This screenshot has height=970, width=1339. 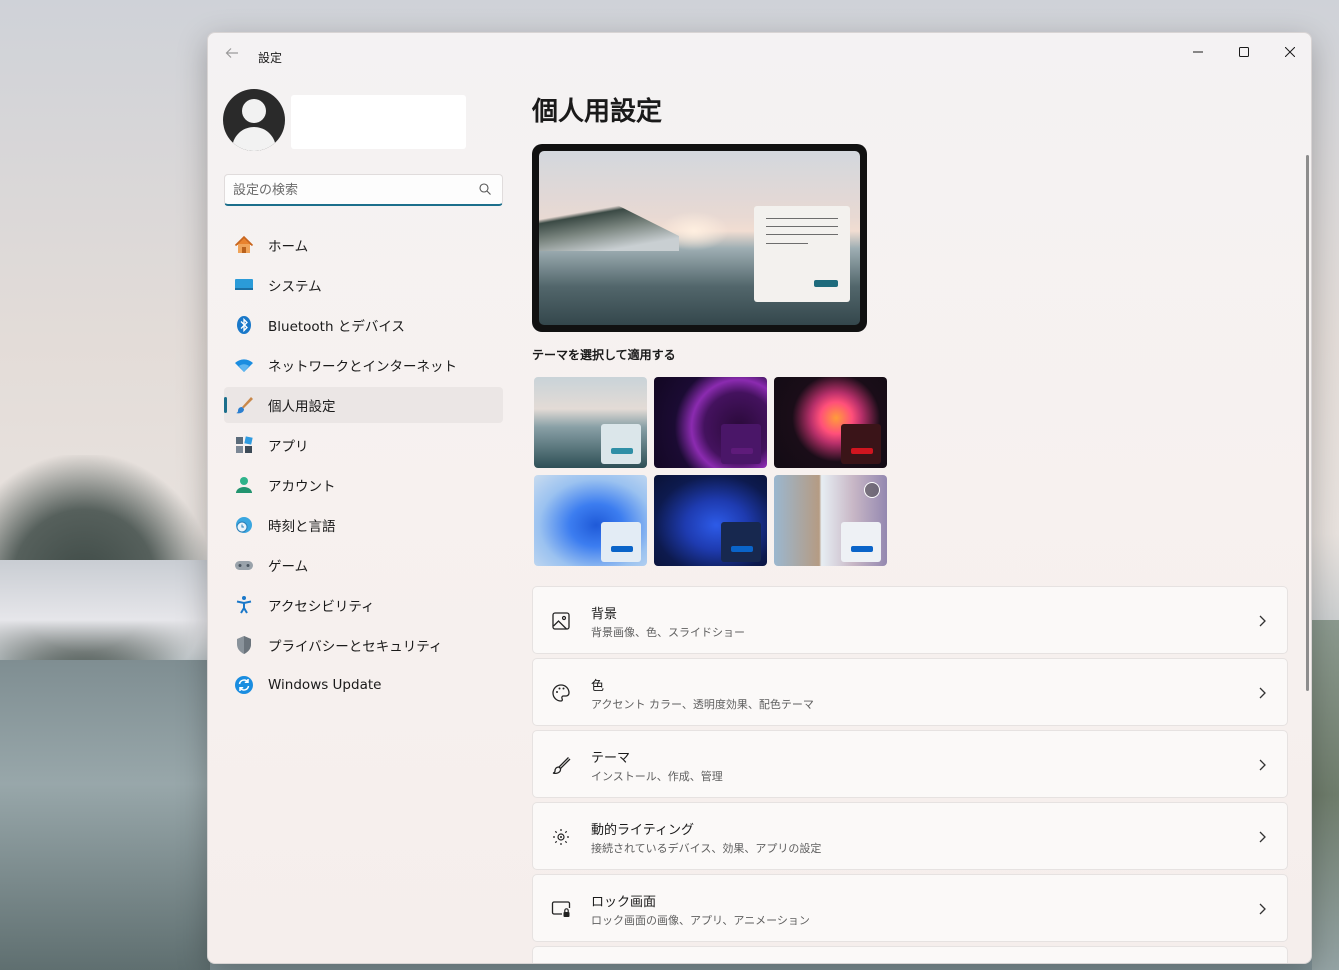 I want to click on sidebar-item-time-language: 時刻と言語, so click(x=363, y=525).